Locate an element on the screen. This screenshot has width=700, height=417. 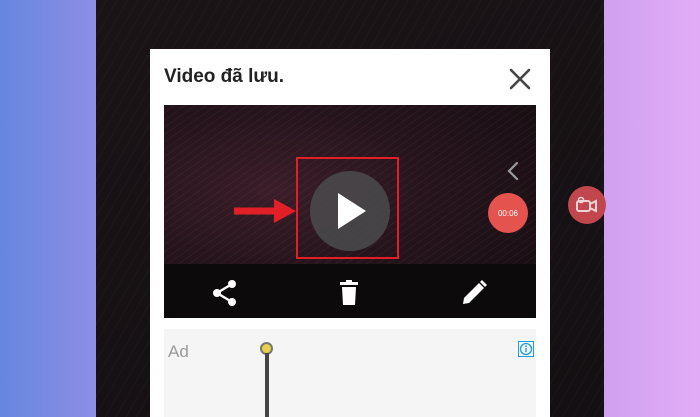
recording-timer-badge: 00:06 is located at coordinates (508, 213).